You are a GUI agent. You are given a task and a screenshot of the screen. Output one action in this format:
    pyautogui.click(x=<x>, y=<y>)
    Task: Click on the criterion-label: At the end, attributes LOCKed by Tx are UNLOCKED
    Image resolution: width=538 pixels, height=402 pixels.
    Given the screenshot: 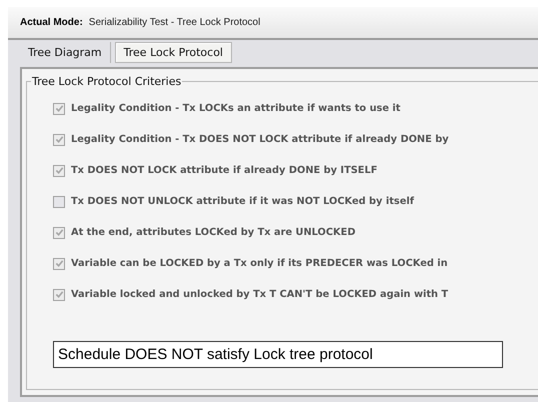 What is the action you would take?
    pyautogui.click(x=213, y=232)
    